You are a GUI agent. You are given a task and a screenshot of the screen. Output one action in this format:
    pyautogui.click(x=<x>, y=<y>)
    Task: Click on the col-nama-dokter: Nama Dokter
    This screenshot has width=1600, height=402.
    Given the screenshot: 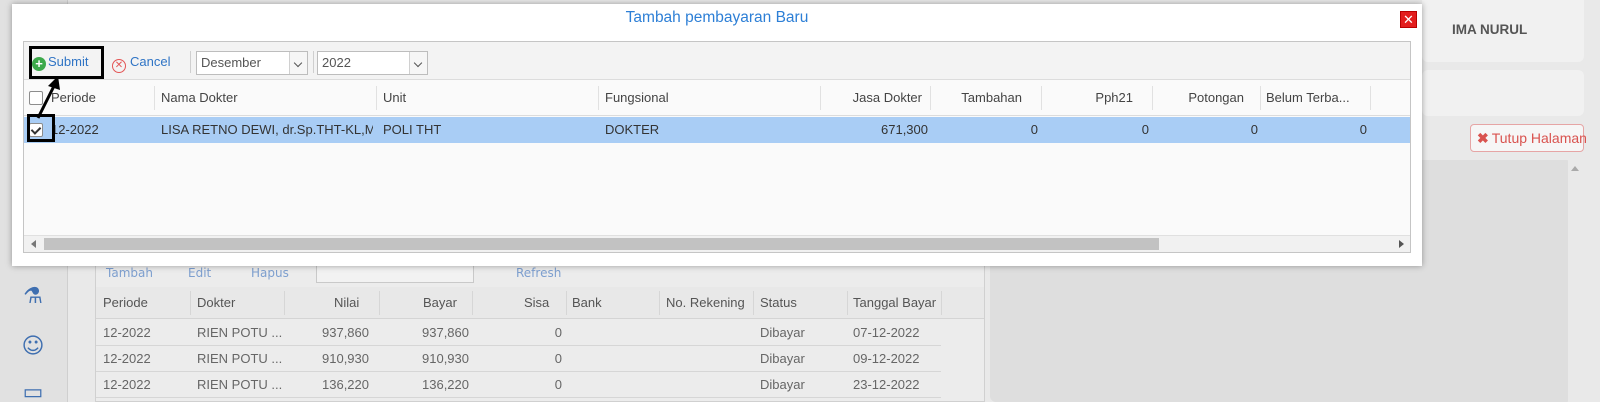 What is the action you would take?
    pyautogui.click(x=261, y=98)
    